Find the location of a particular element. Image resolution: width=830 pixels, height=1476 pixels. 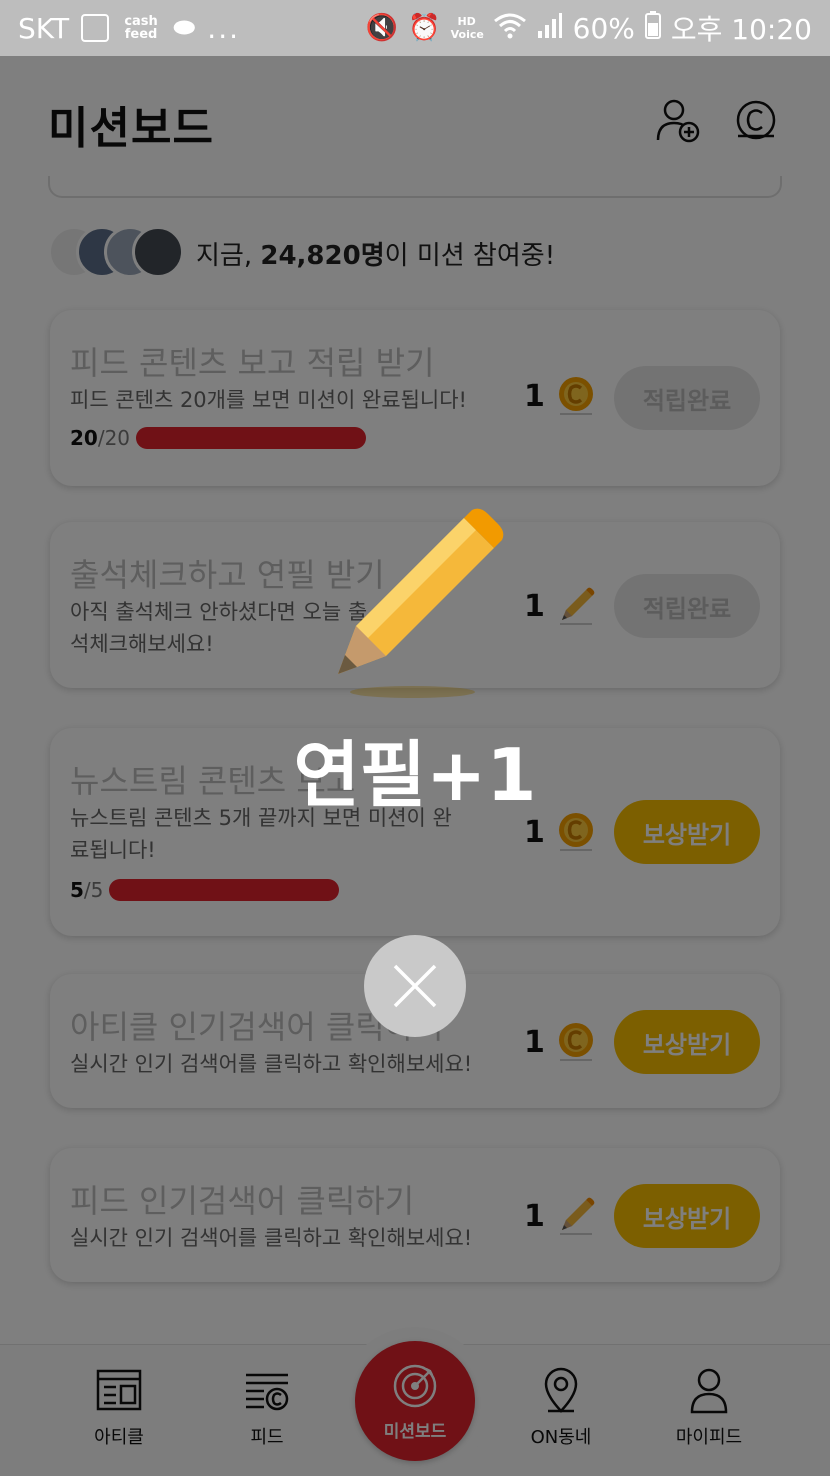

bandage-icon: ⬬ is located at coordinates (184, 27).